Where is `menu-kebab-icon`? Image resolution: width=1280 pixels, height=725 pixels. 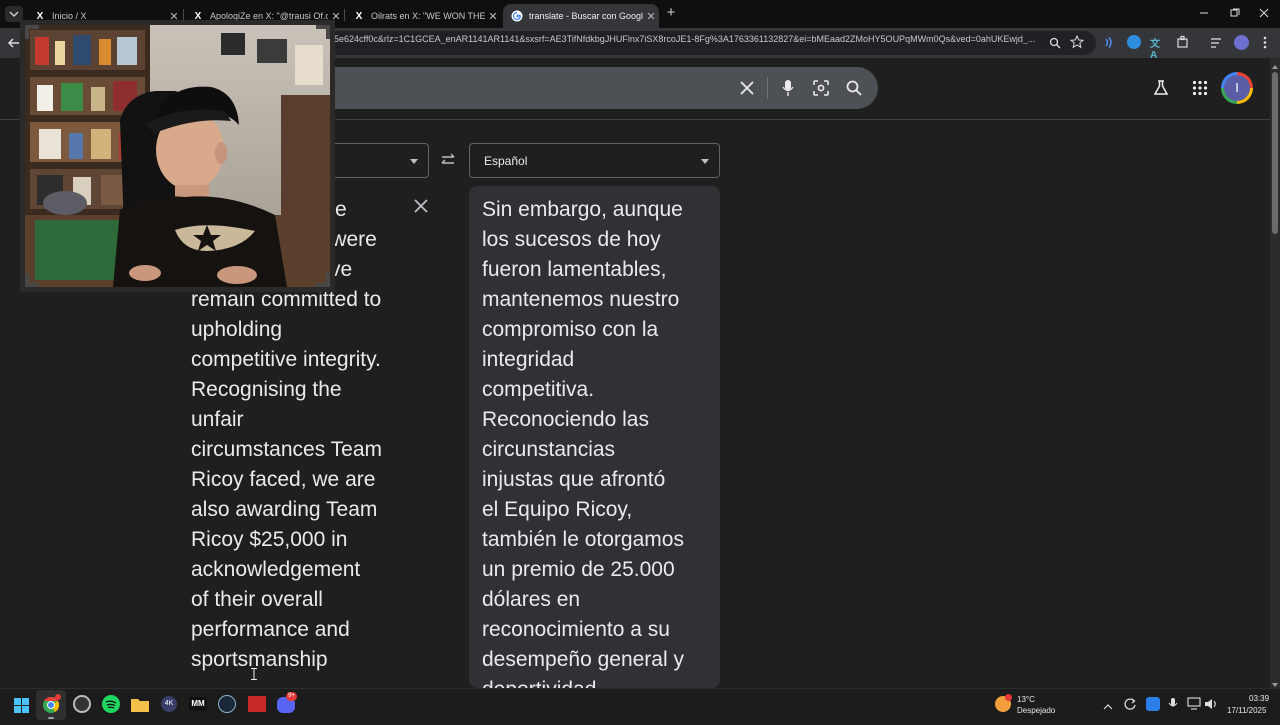 menu-kebab-icon is located at coordinates (1265, 42).